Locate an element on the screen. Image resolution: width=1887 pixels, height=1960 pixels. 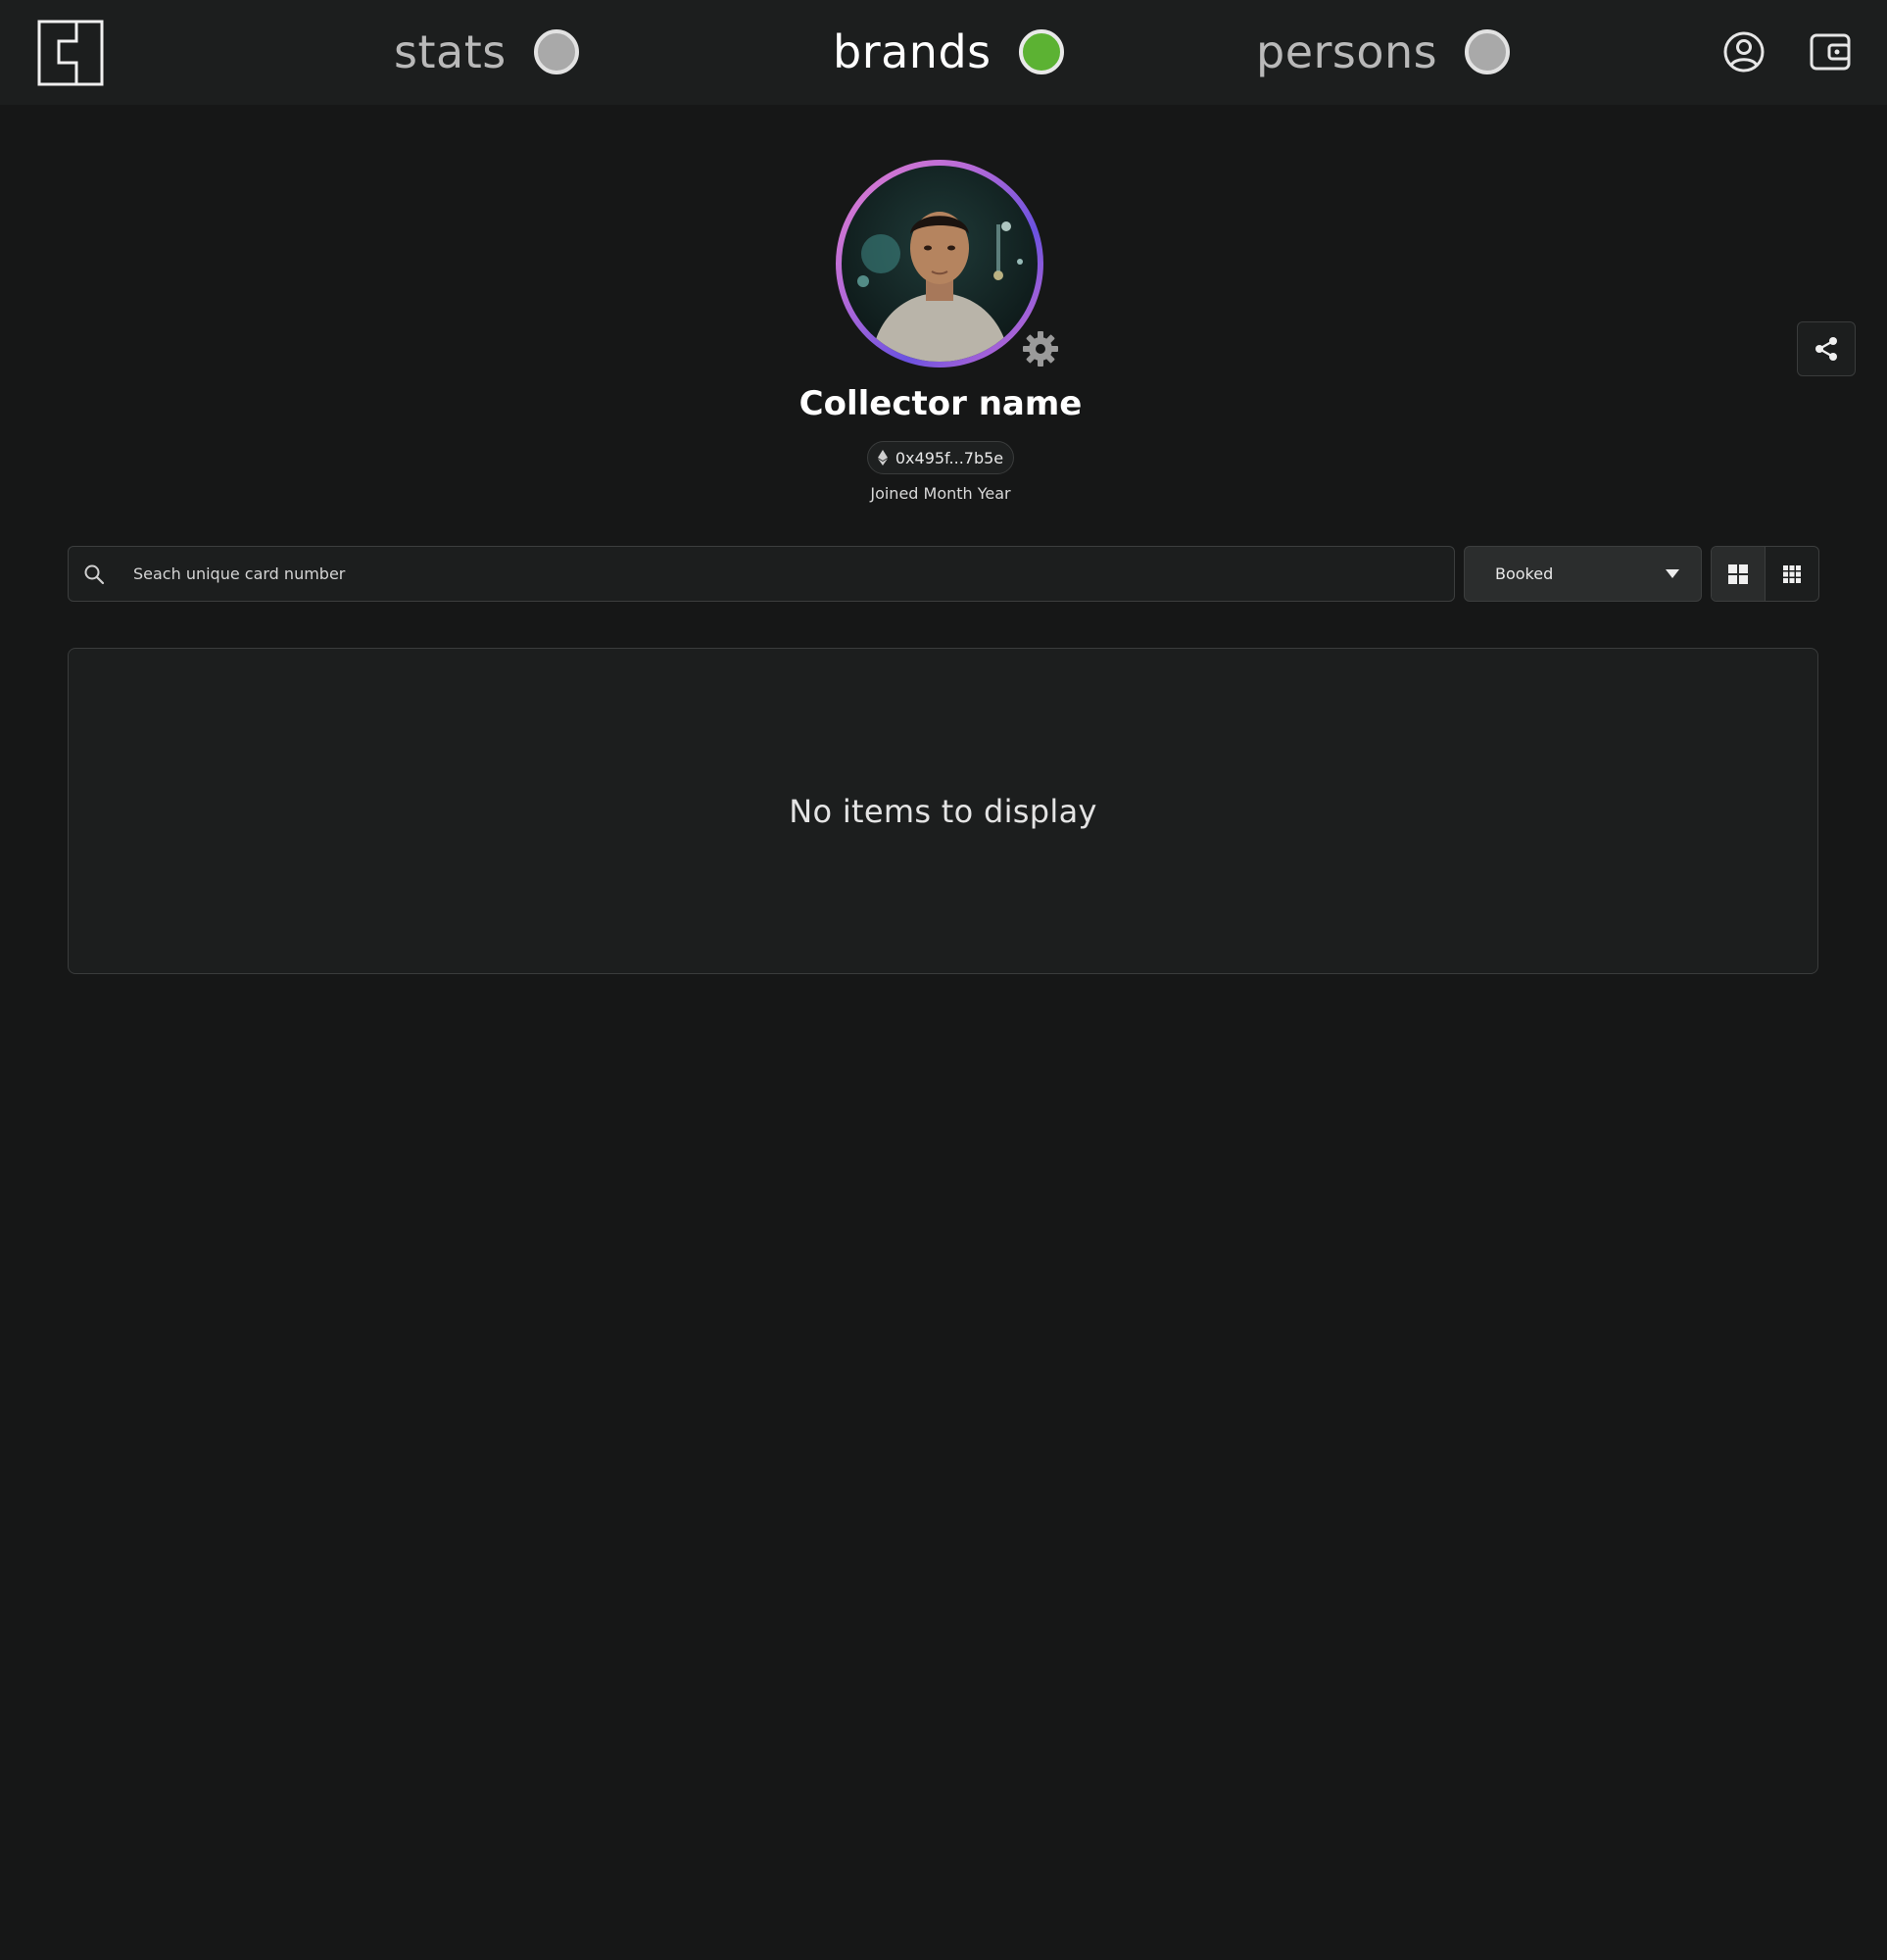
collector-name: Collector name is located at coordinates (940, 403).